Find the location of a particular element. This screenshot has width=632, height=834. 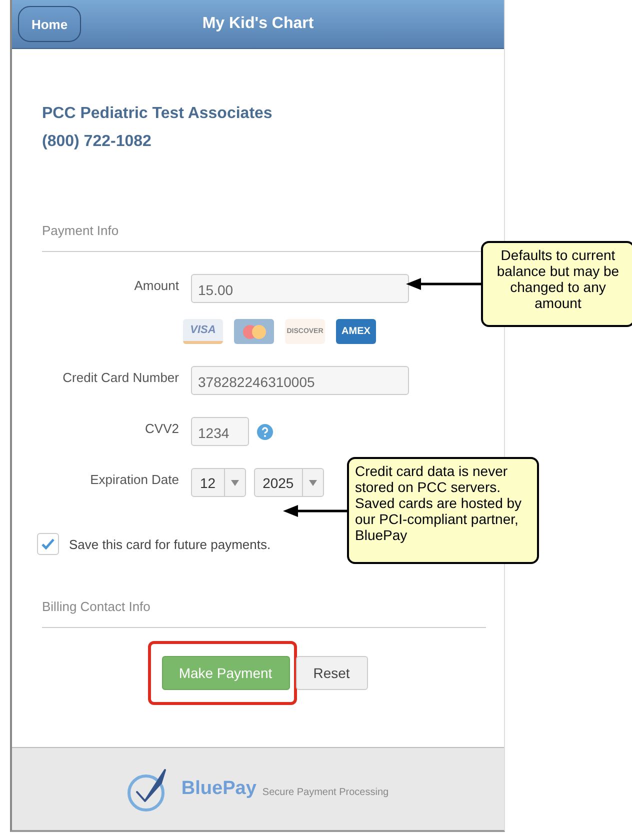

amount-field: 15.00 is located at coordinates (300, 288).